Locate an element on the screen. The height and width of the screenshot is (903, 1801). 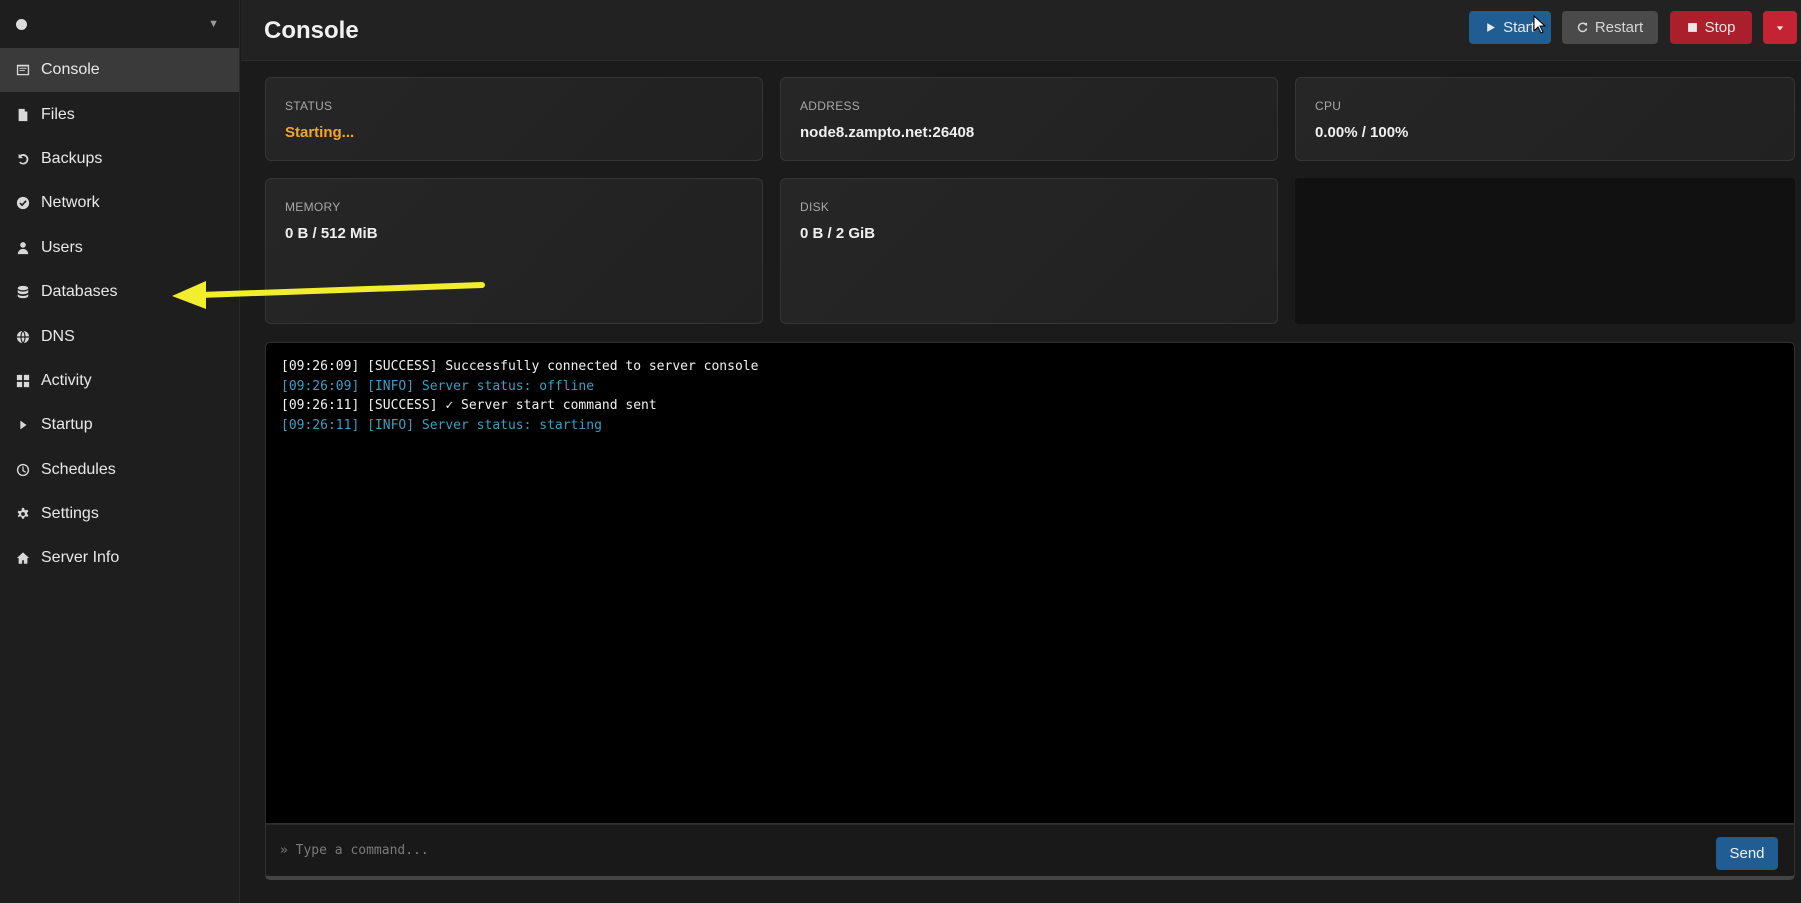
start-button-label: Start is located at coordinates (1519, 27).